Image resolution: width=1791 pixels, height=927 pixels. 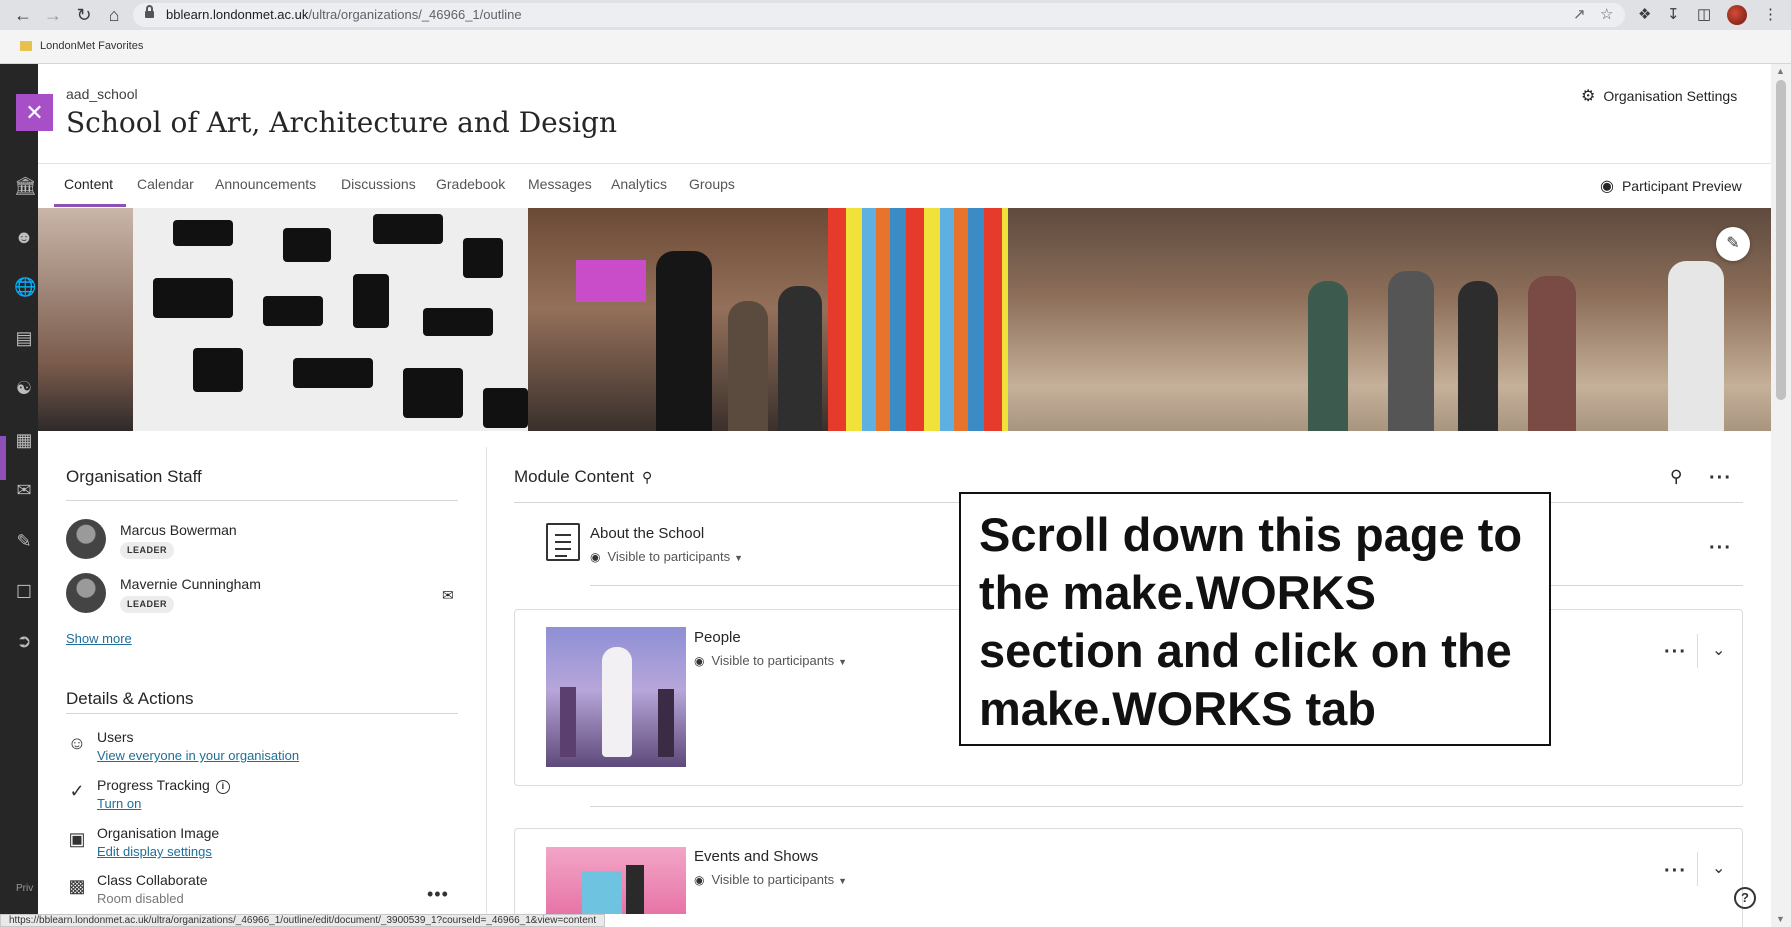 What do you see at coordinates (448, 595) in the screenshot?
I see `mail-icon: ✉` at bounding box center [448, 595].